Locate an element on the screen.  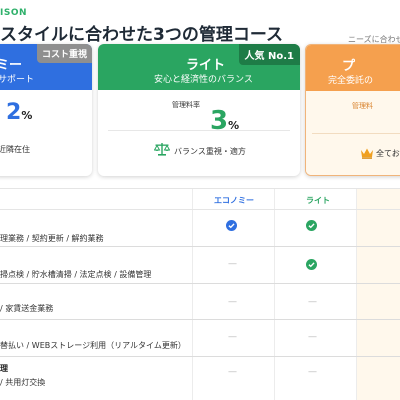
check-circle-blue-icon is located at coordinates (231, 225).